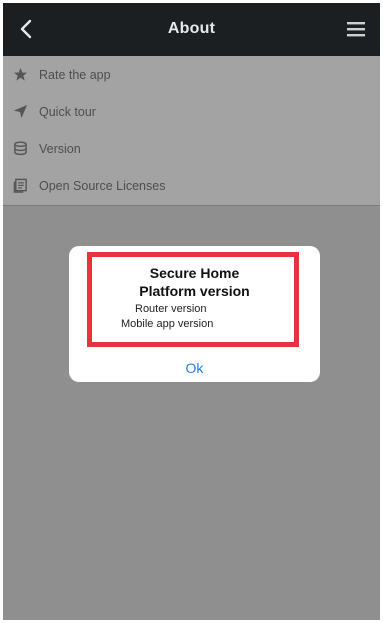 The width and height of the screenshot is (383, 623). I want to click on menu-item-label: Version, so click(60, 149).